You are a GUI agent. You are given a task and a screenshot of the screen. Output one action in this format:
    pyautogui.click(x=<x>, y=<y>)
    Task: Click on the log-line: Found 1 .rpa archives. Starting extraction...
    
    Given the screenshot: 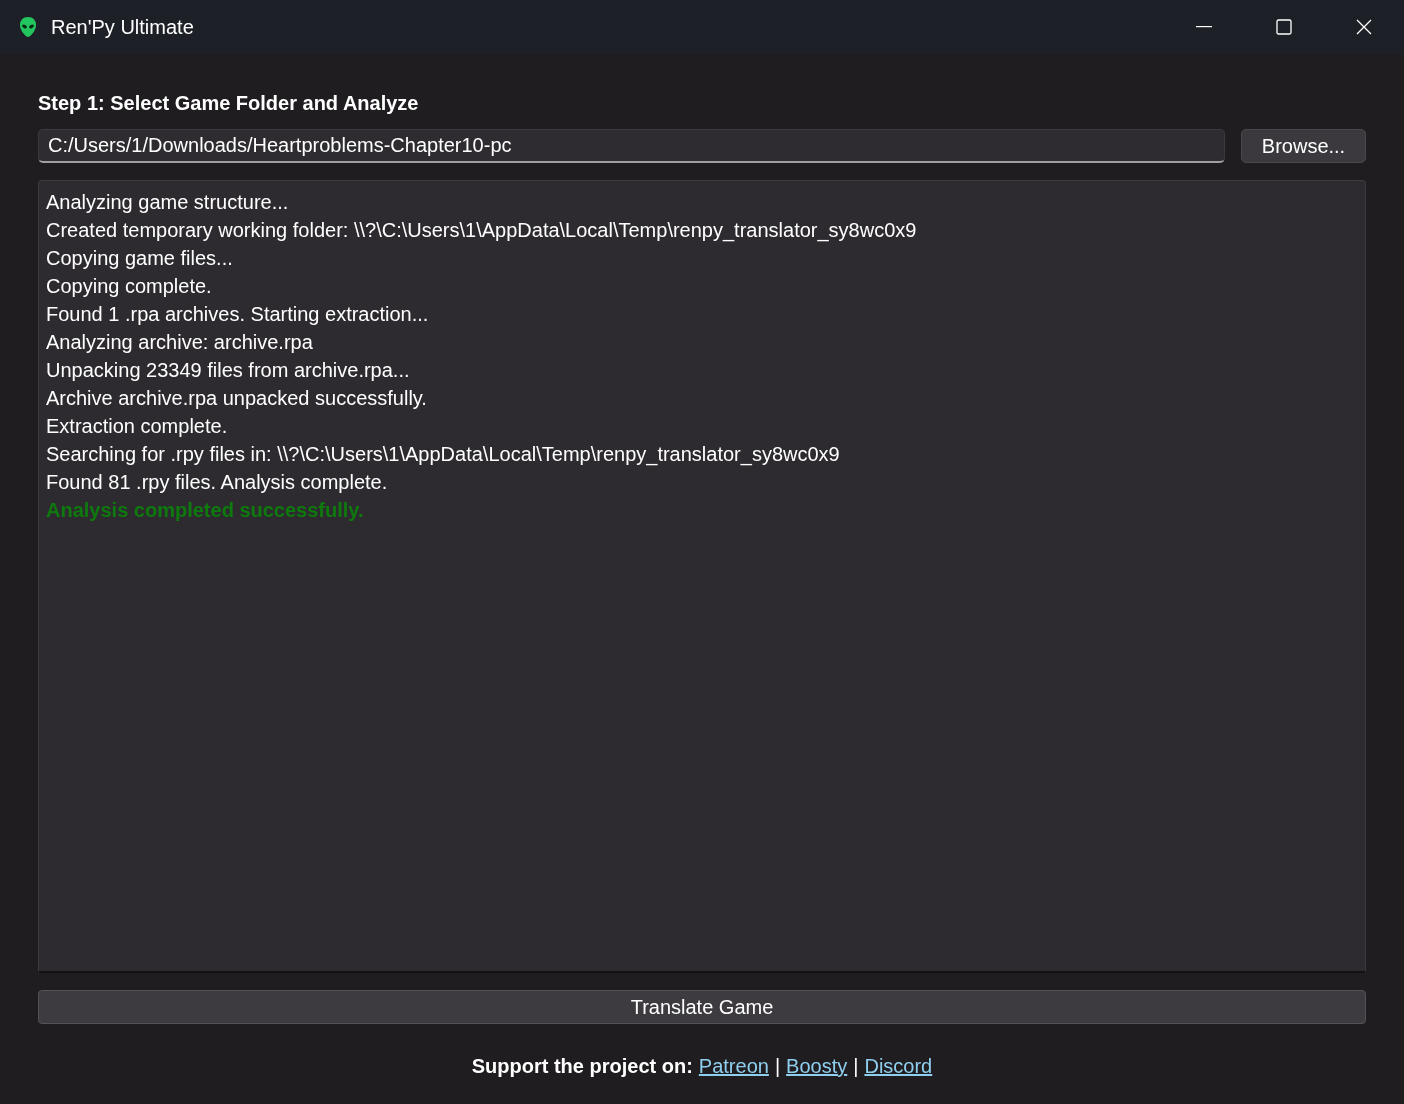 What is the action you would take?
    pyautogui.click(x=237, y=314)
    